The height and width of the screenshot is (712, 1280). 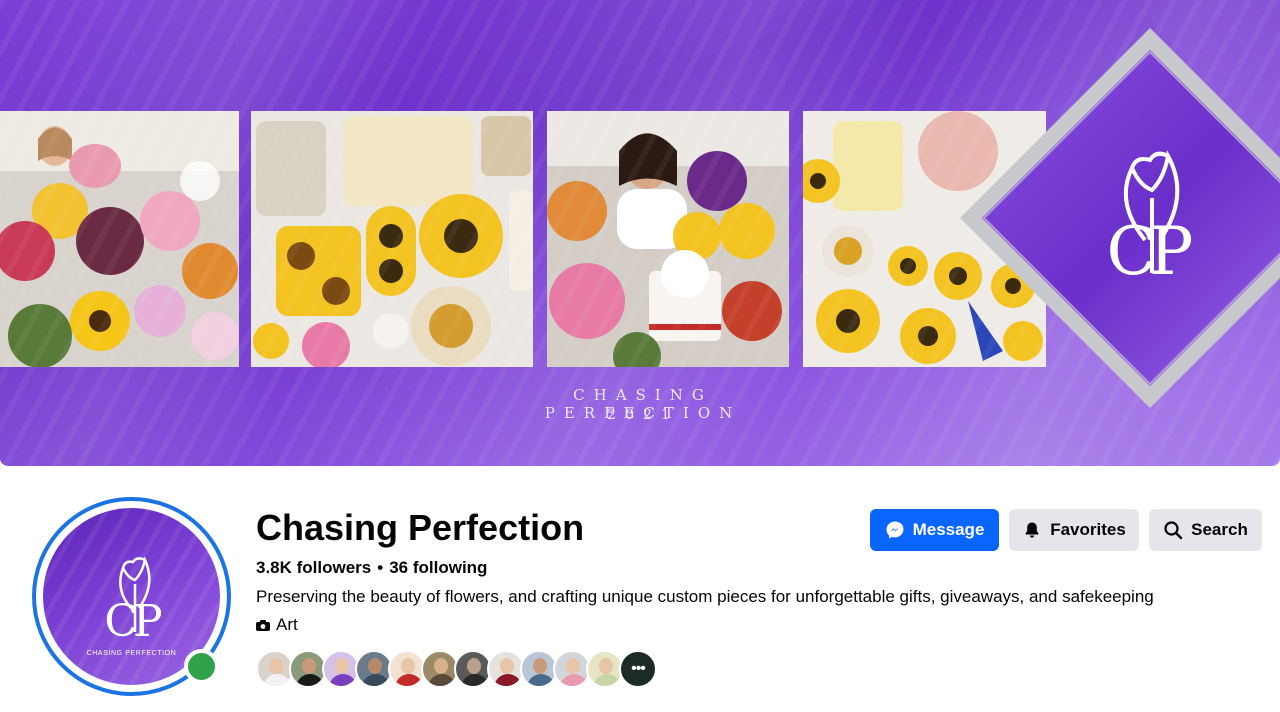 I want to click on avatar-caption: CHASING PERFECTION, so click(x=131, y=653).